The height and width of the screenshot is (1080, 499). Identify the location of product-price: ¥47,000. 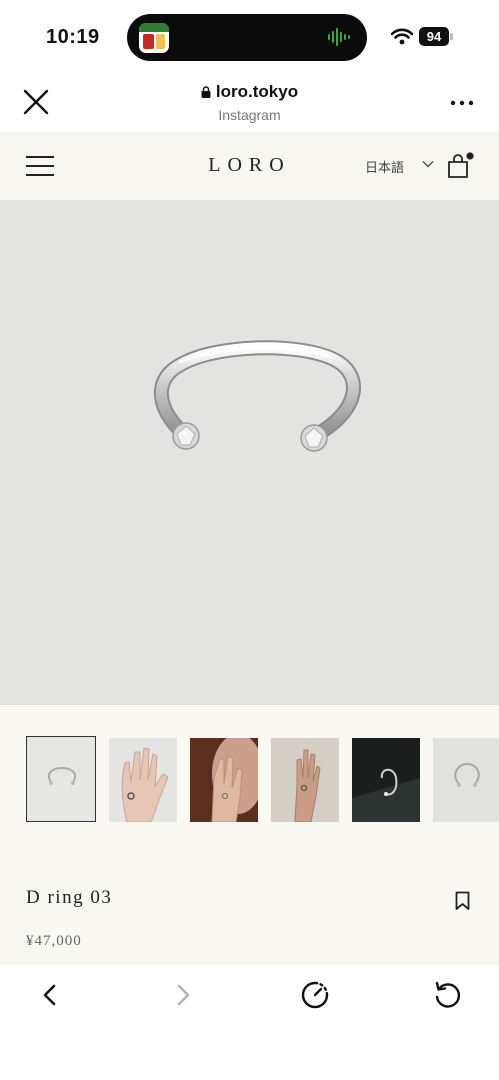
(54, 941).